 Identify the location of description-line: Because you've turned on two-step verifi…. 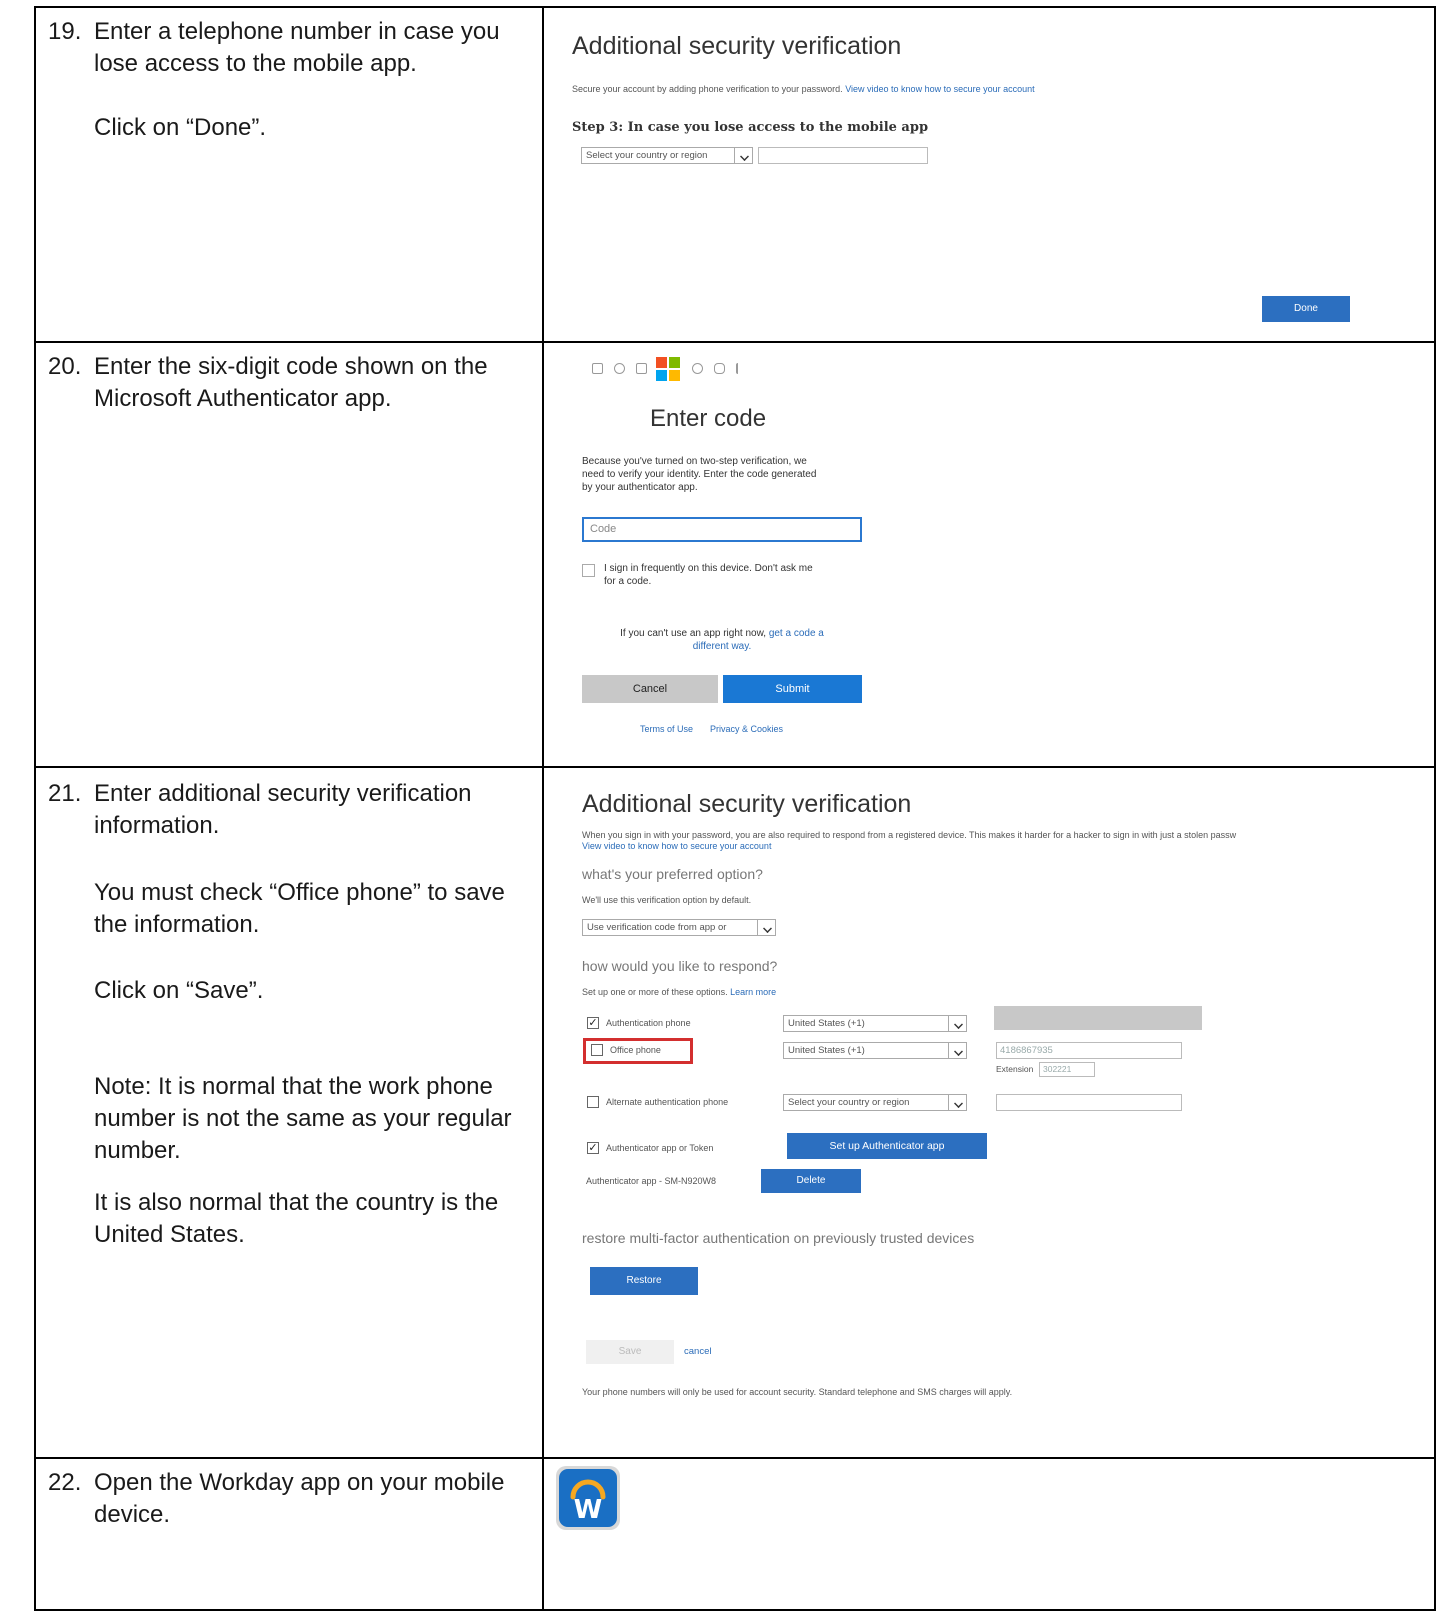
(694, 461).